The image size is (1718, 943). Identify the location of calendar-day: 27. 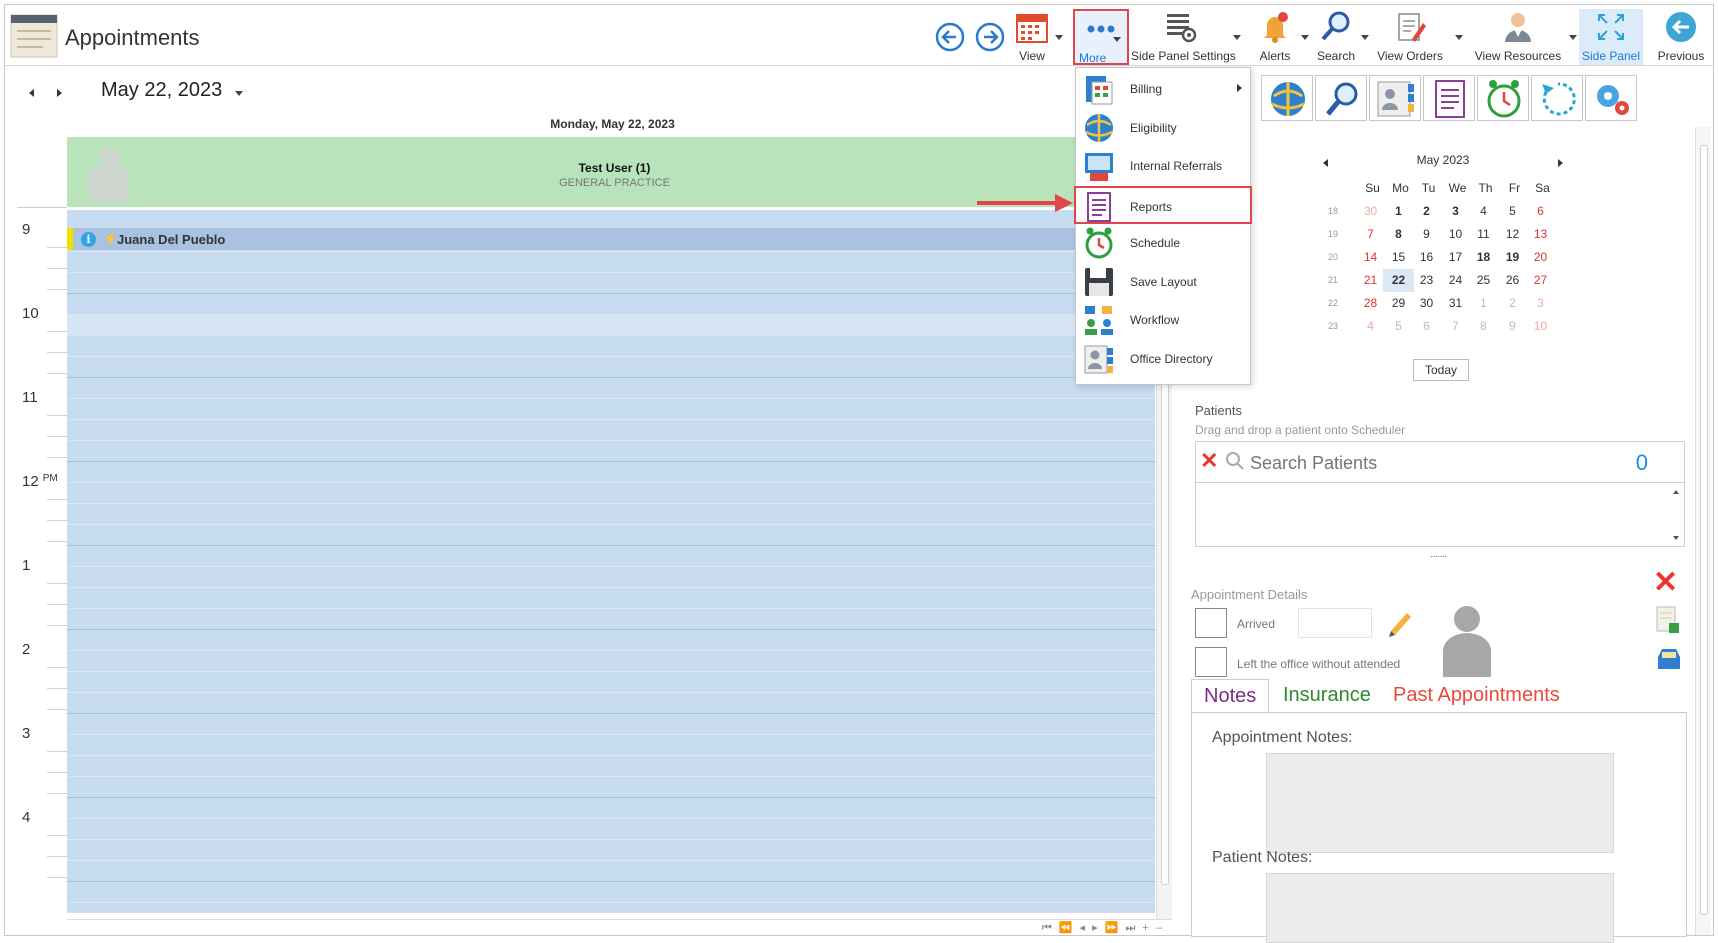
(1540, 280).